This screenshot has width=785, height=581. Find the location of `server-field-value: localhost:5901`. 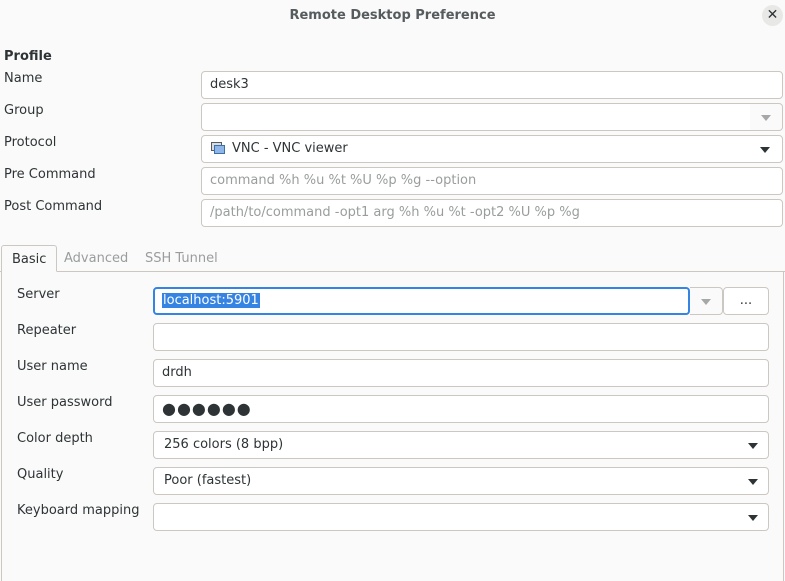

server-field-value: localhost:5901 is located at coordinates (211, 300).